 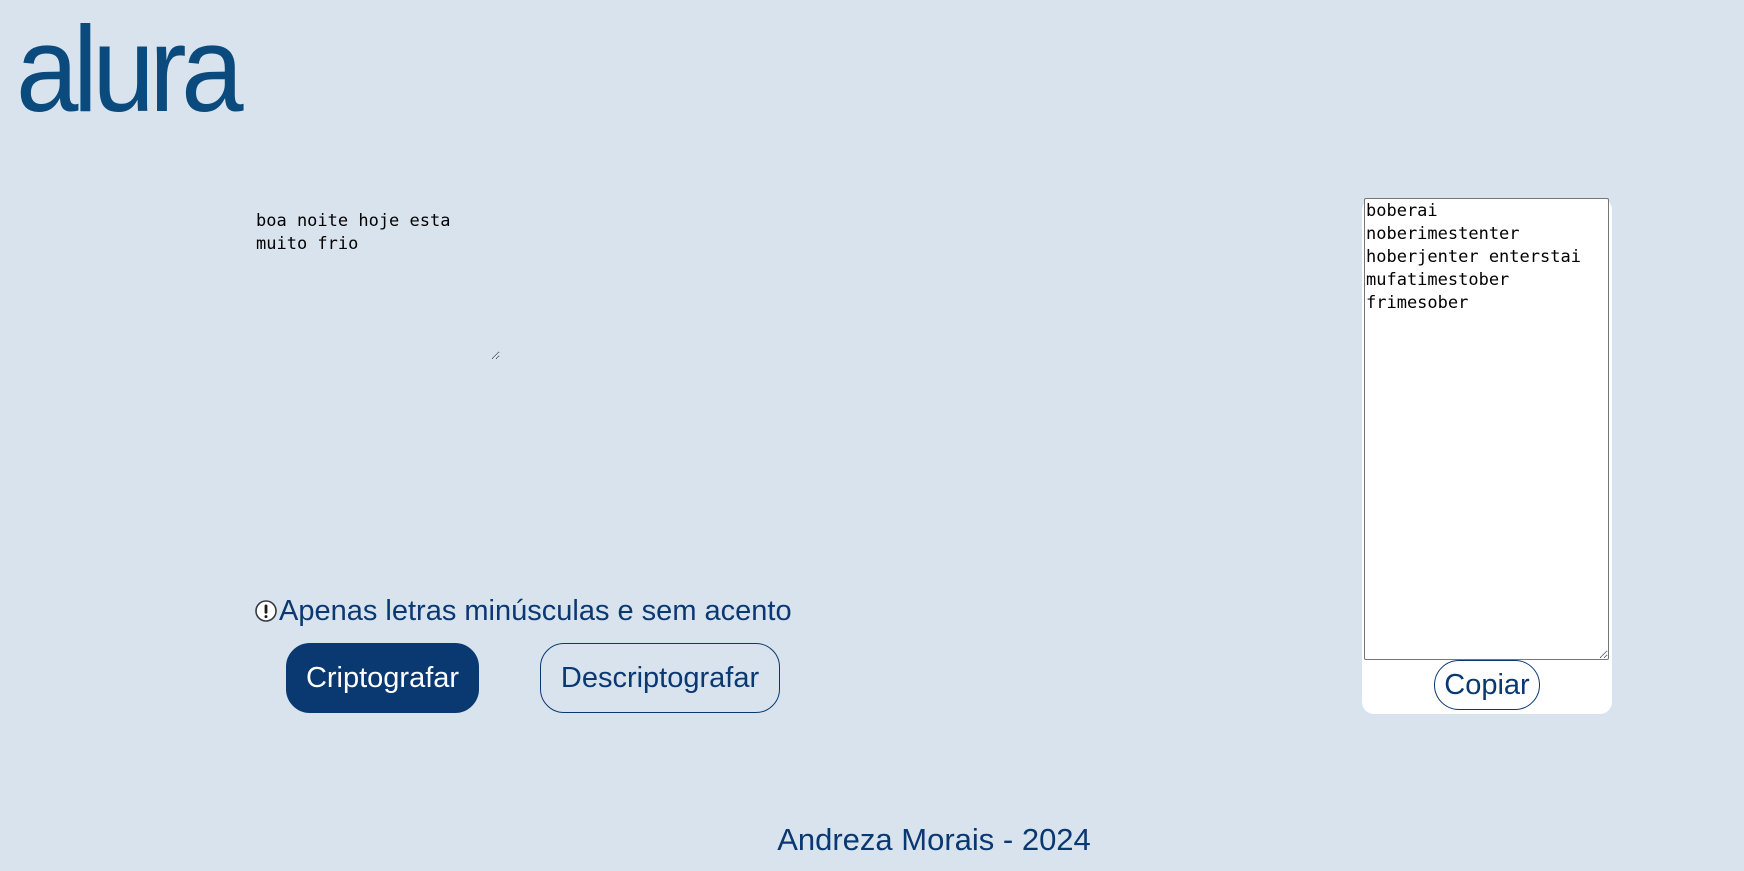 I want to click on warning-text: Apenas letras minúsculas e sem acento, so click(x=535, y=610).